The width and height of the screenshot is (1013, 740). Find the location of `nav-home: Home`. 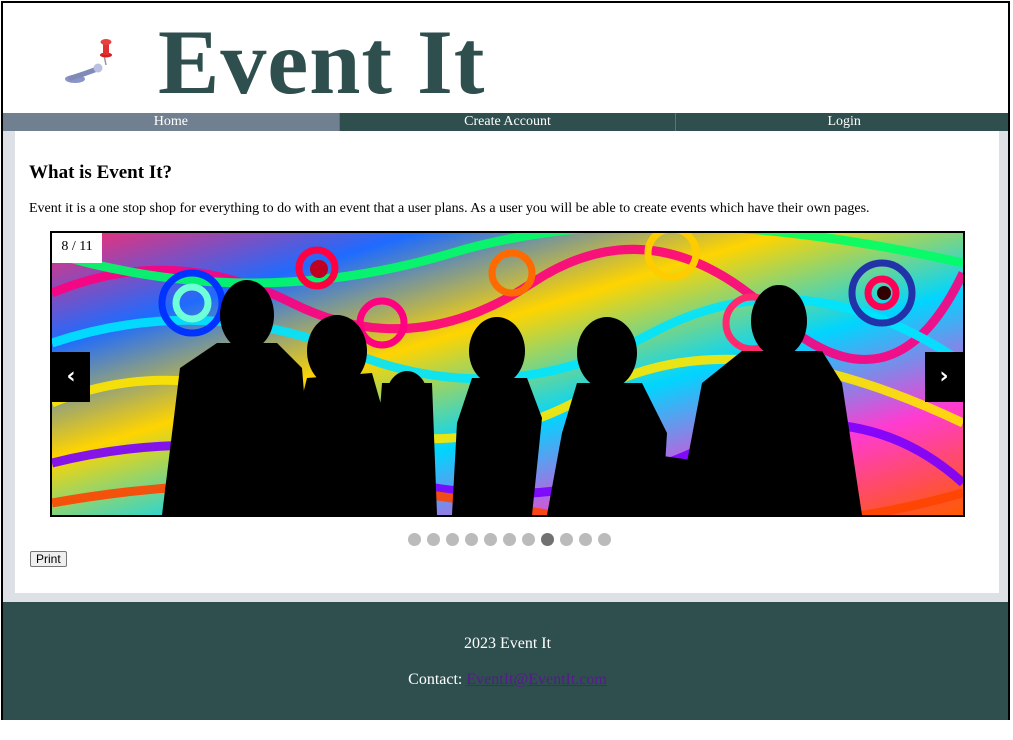

nav-home: Home is located at coordinates (171, 122).